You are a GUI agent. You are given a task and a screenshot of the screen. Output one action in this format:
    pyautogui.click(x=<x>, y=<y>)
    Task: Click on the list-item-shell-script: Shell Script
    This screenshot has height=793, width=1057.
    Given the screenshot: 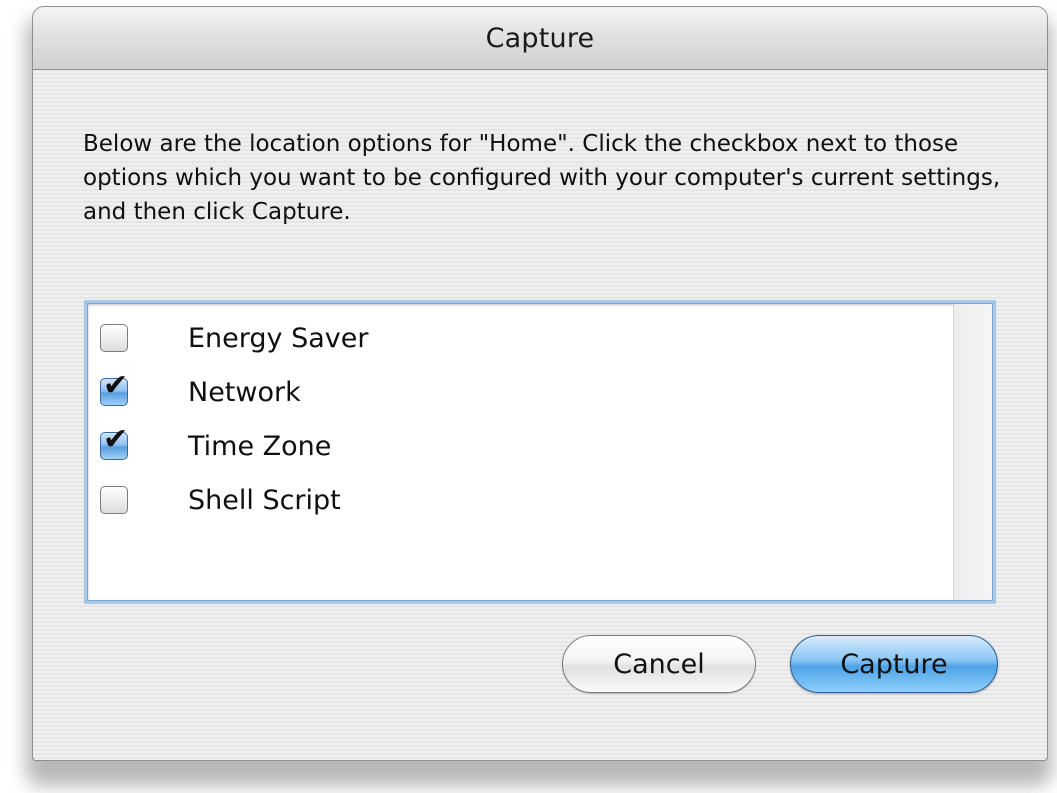 What is the action you would take?
    pyautogui.click(x=220, y=500)
    